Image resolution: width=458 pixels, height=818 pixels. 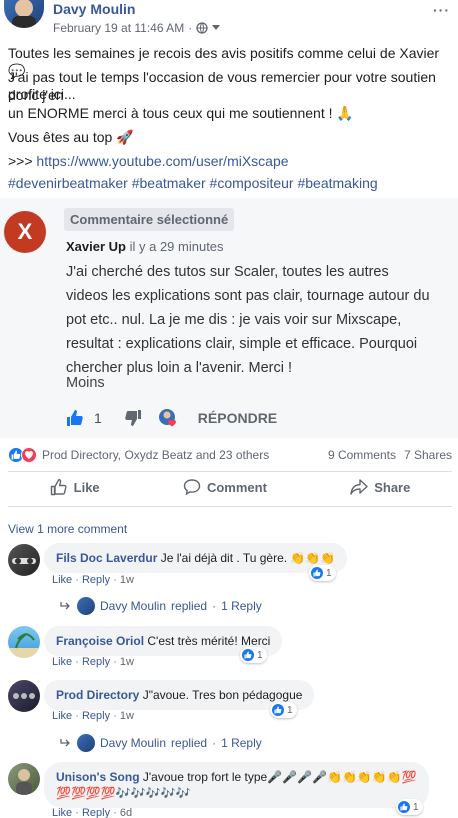 I want to click on post-timestamp: February 19 at 11:46 AM, so click(x=118, y=28).